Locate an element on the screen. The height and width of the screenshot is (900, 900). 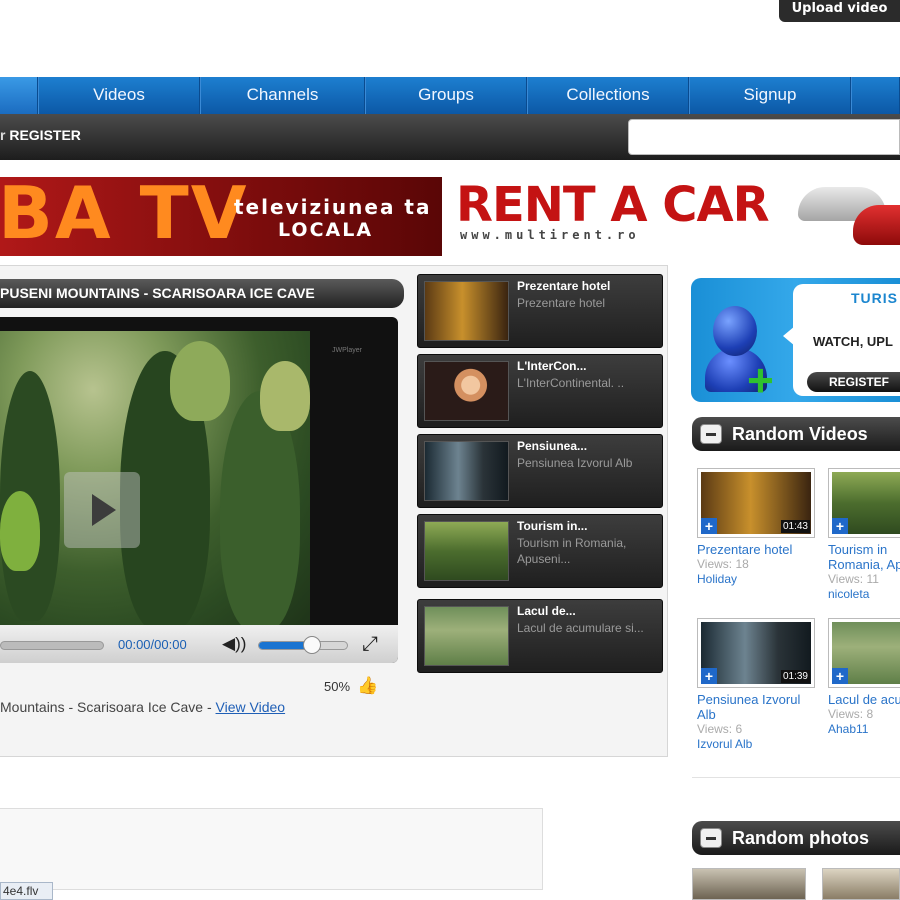
video-title: PUSENI MOUNTAINS - SCARISOARA ICE CAVE is located at coordinates (157, 293).